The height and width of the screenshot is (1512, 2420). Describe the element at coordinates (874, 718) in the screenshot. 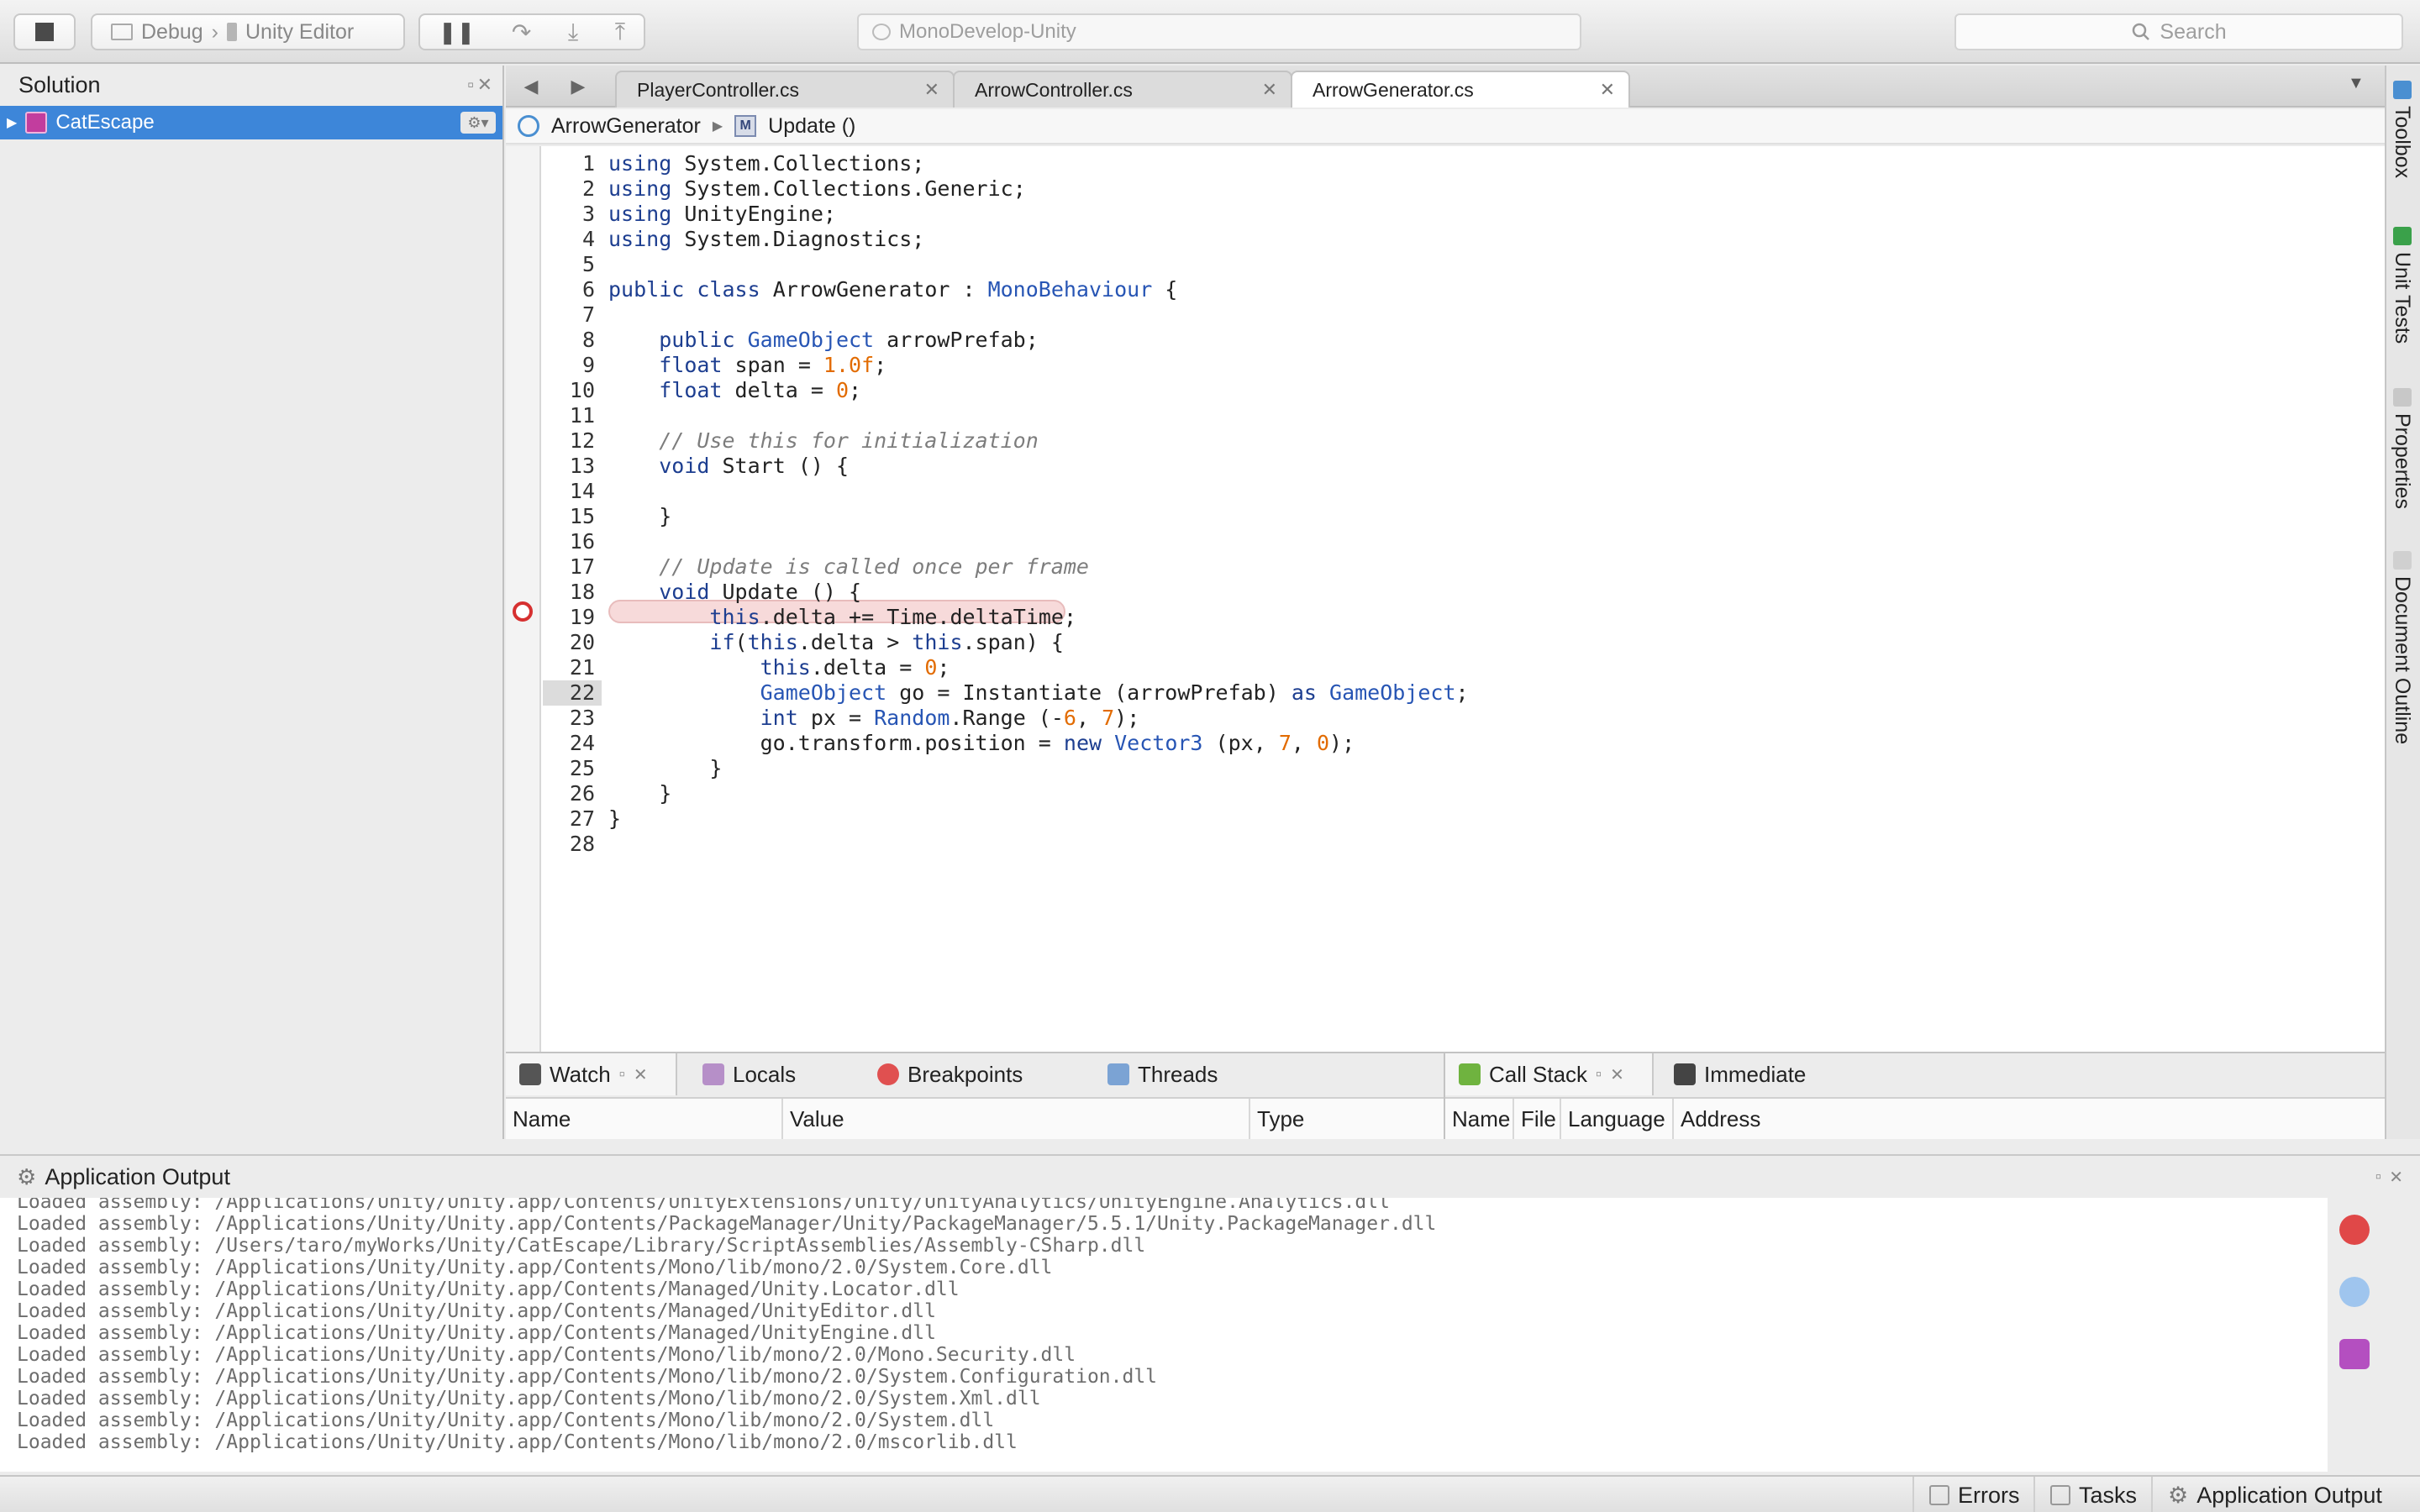

I see `code-line: int px = Random.Range (-6, 7);` at that location.